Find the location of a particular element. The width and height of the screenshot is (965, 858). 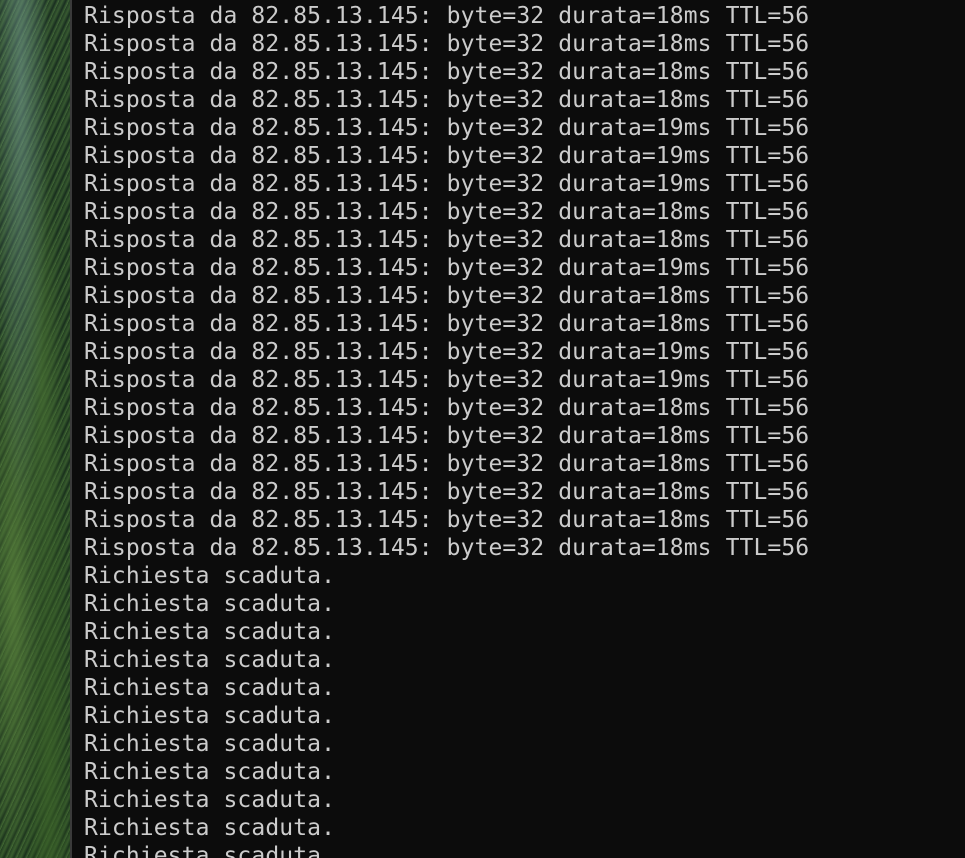

desktop-wallpaper is located at coordinates (35, 429).